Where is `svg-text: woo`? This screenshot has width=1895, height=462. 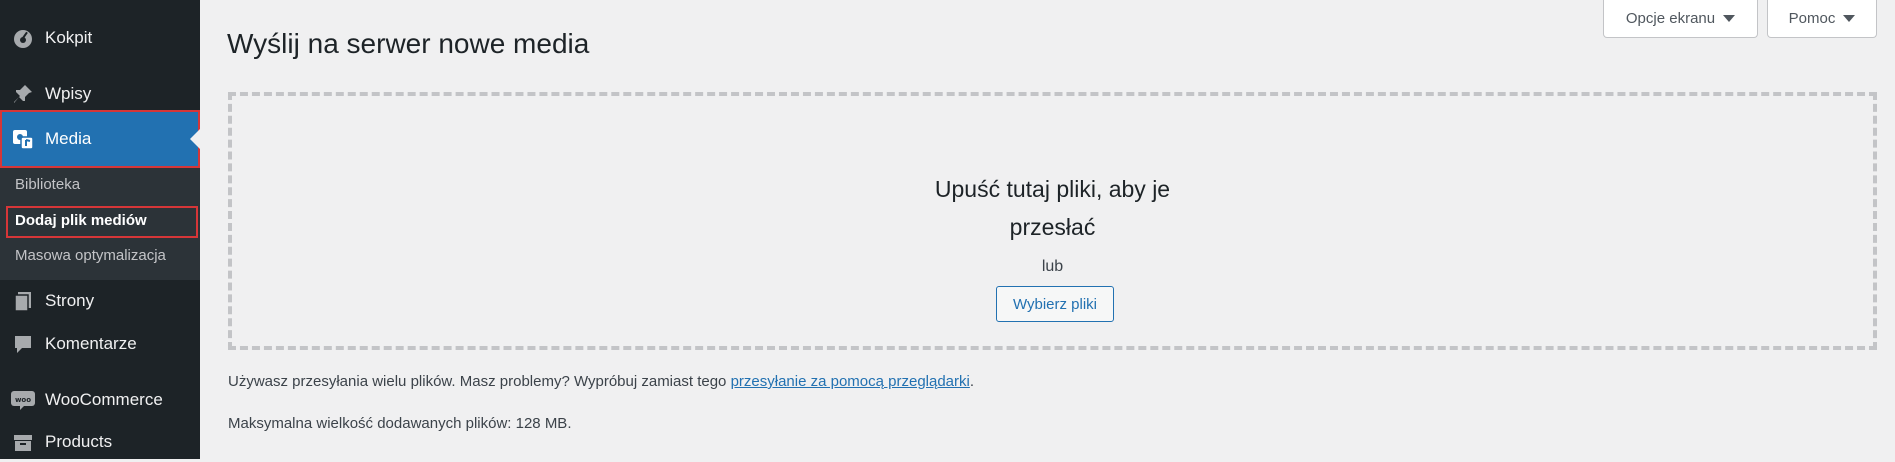 svg-text: woo is located at coordinates (23, 400).